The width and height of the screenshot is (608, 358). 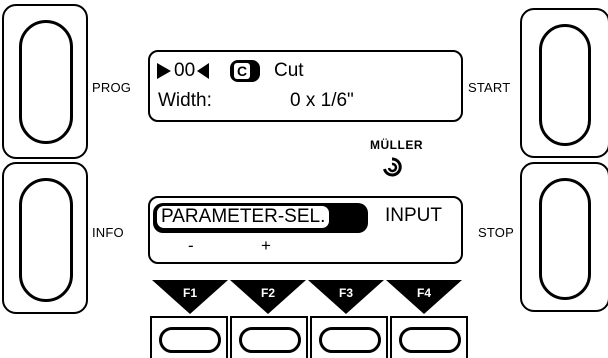 I want to click on width-label: Width:, so click(x=185, y=100).